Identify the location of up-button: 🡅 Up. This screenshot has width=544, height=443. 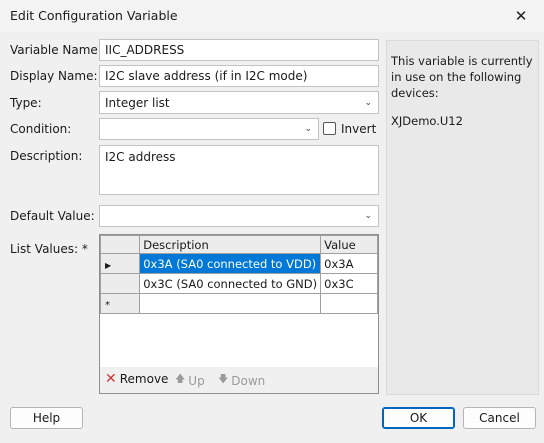
(190, 380).